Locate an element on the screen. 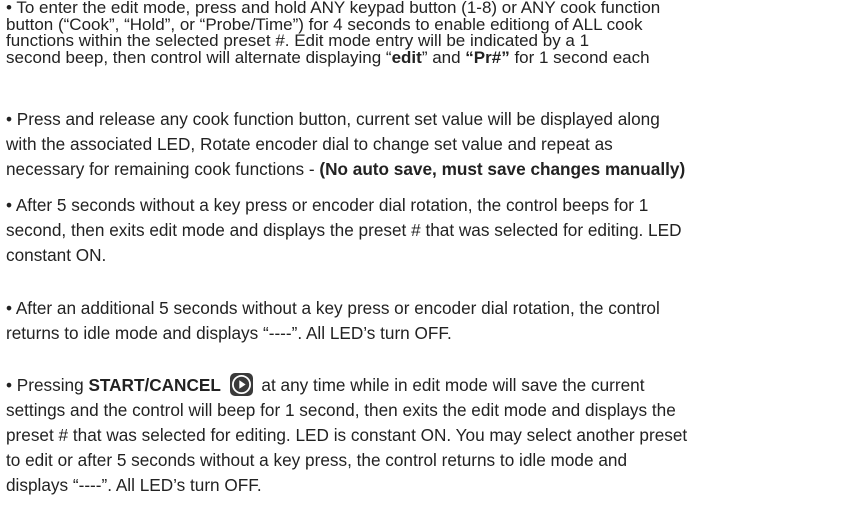  edit-keyword: edit is located at coordinates (406, 57).